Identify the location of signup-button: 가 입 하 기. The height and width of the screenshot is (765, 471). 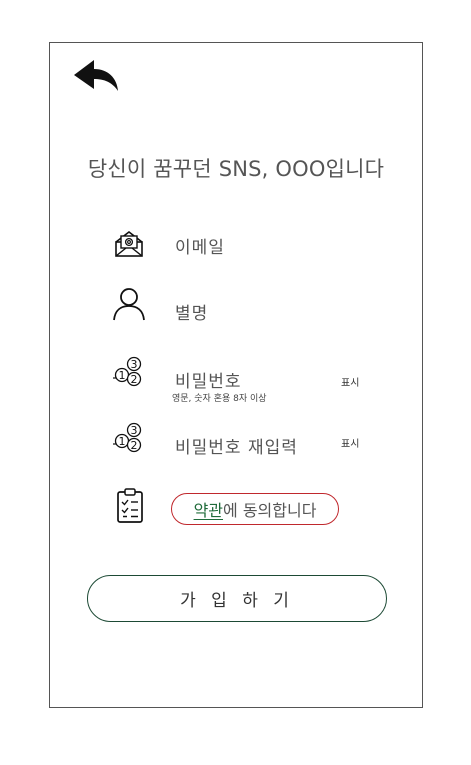
(237, 598).